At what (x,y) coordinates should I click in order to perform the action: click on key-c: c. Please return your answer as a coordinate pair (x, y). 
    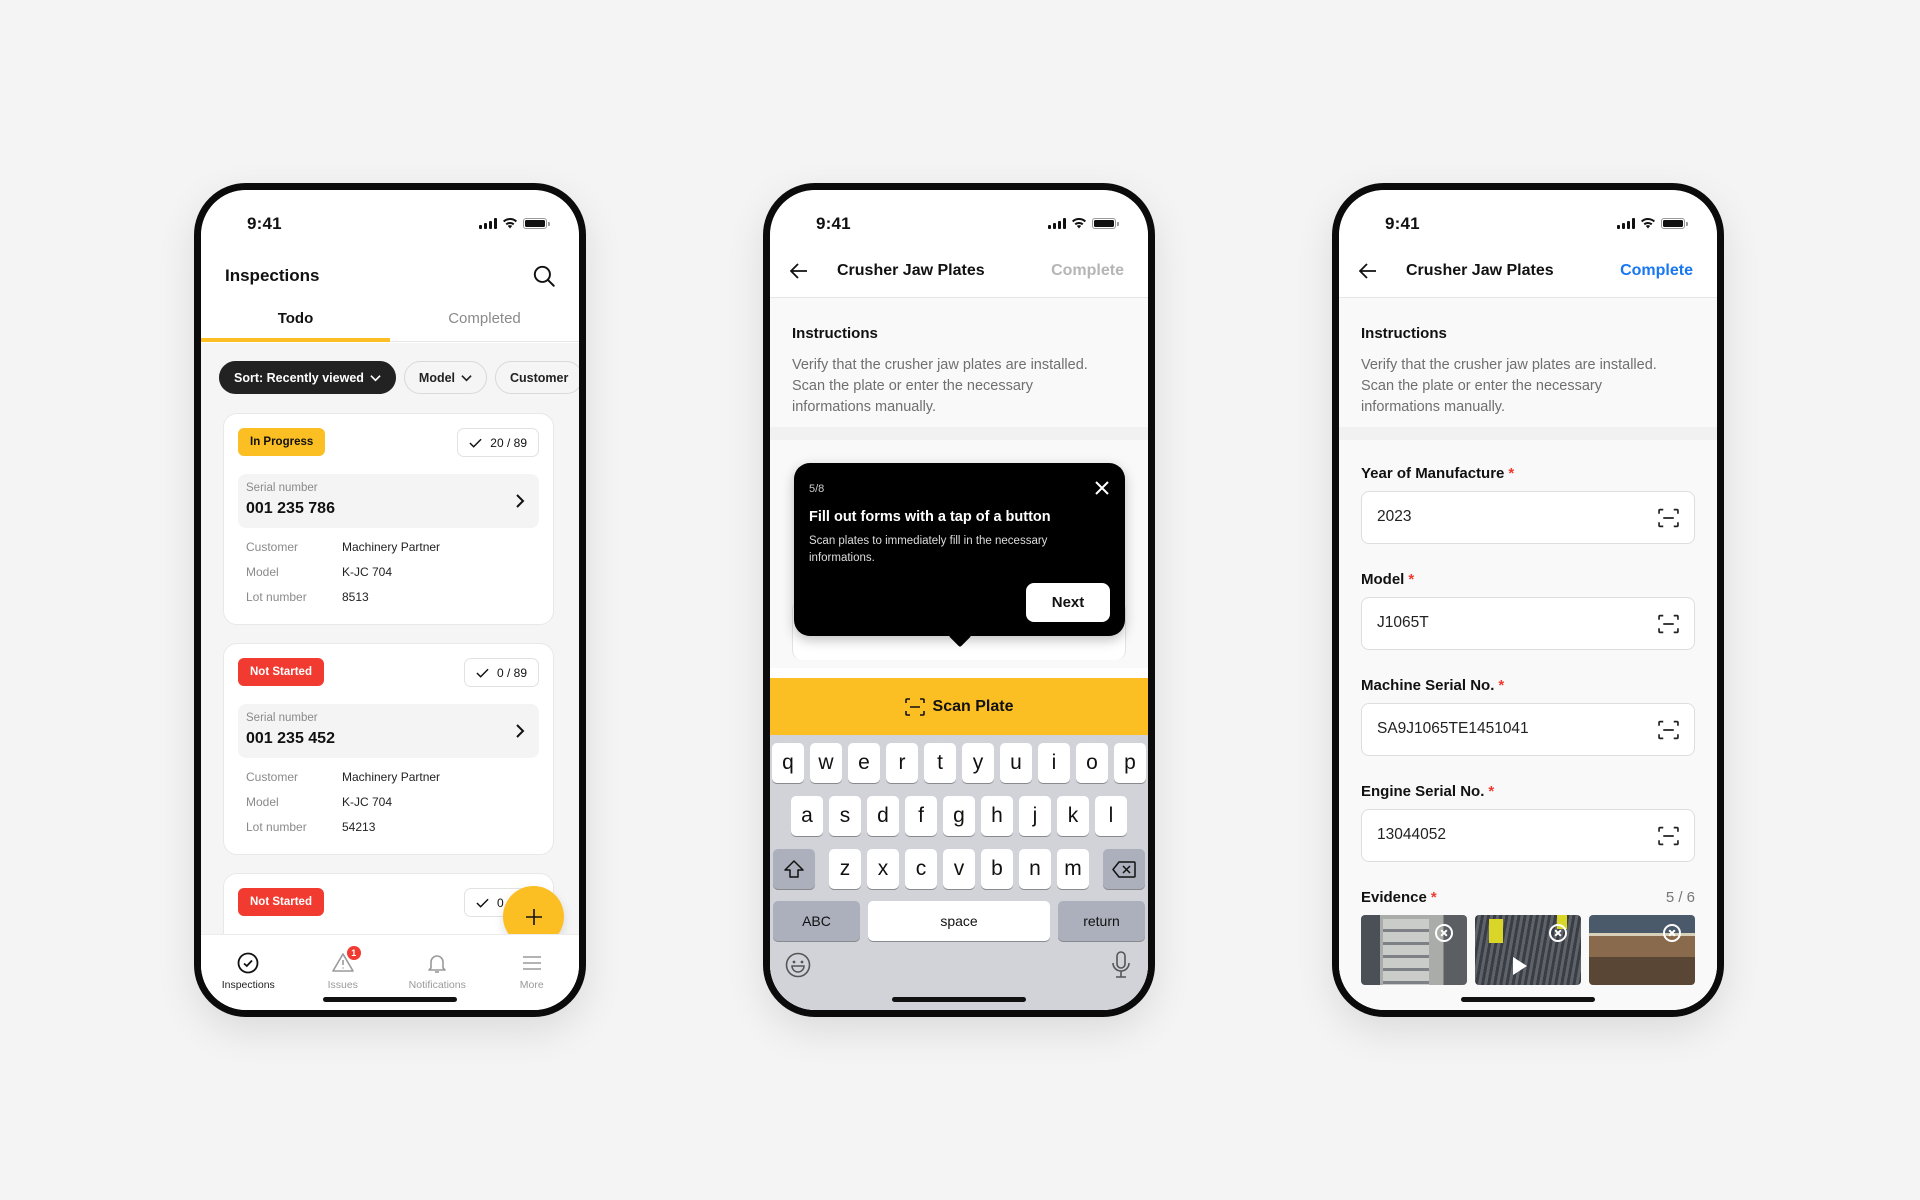
    Looking at the image, I should click on (921, 869).